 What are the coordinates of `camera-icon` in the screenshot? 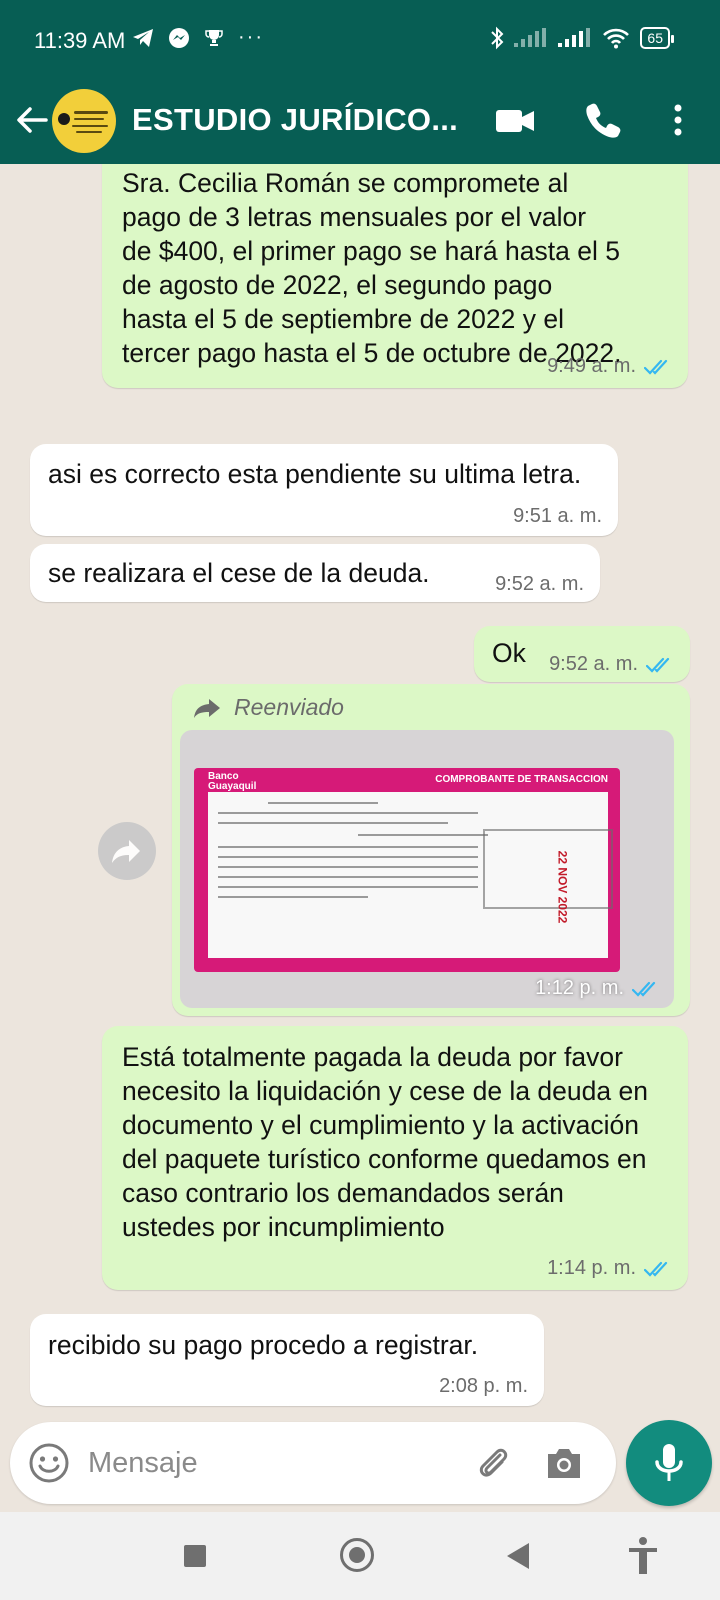 It's located at (564, 1463).